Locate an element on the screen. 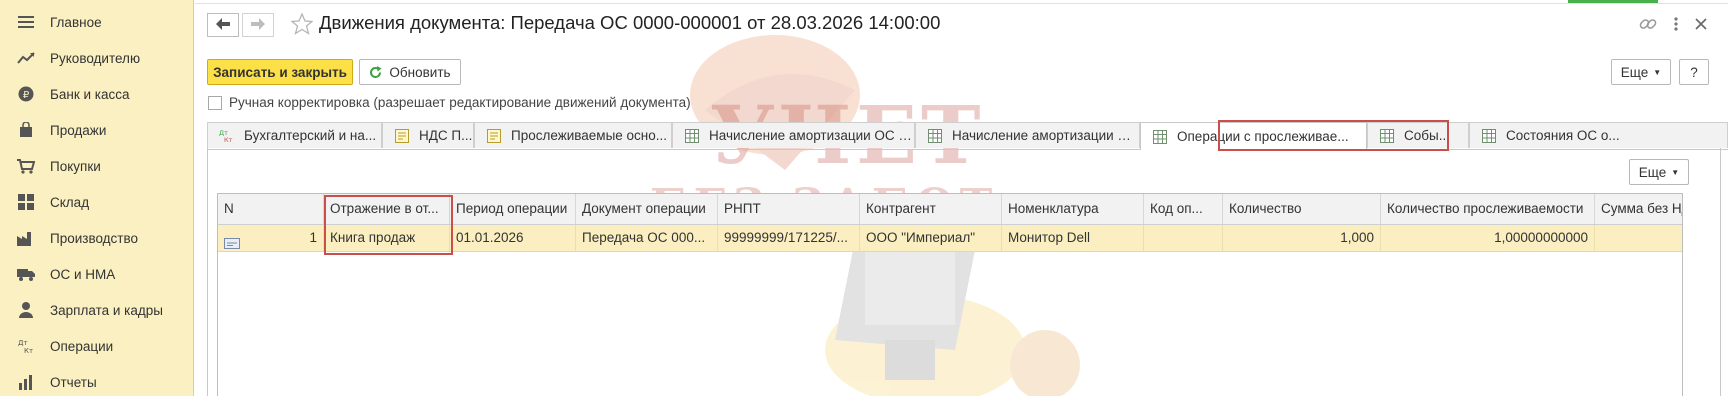 The height and width of the screenshot is (397, 1728). sidebar-item-warehouse: Склад is located at coordinates (97, 202).